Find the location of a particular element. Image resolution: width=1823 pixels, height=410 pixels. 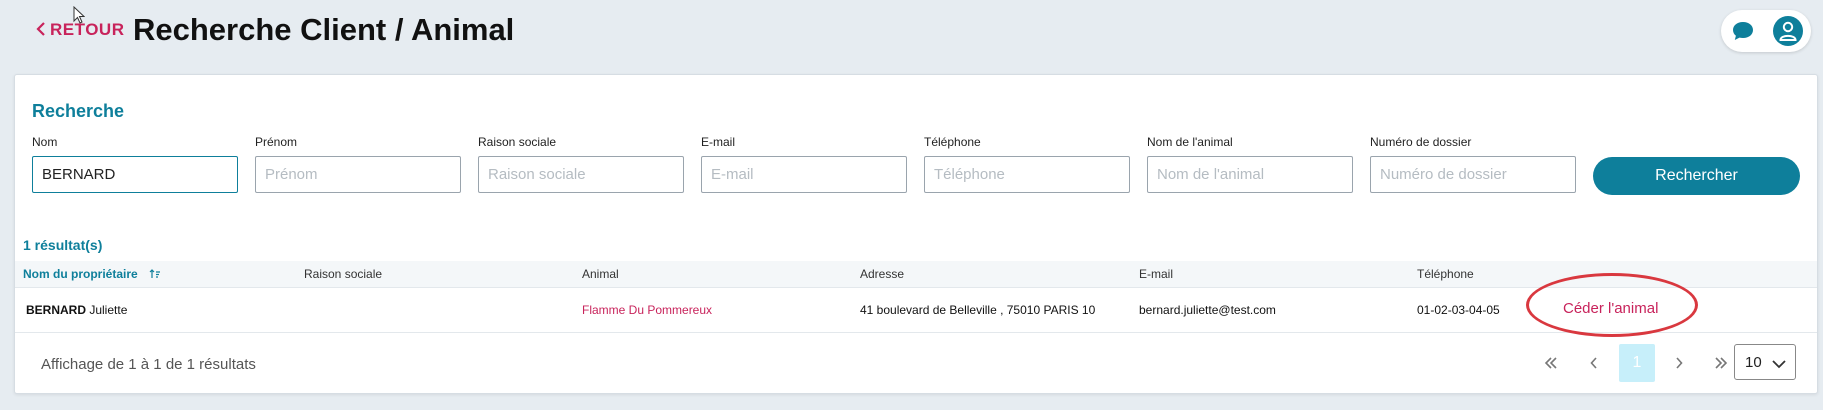

email-cell: bernard.juliette@test.com is located at coordinates (1207, 310).